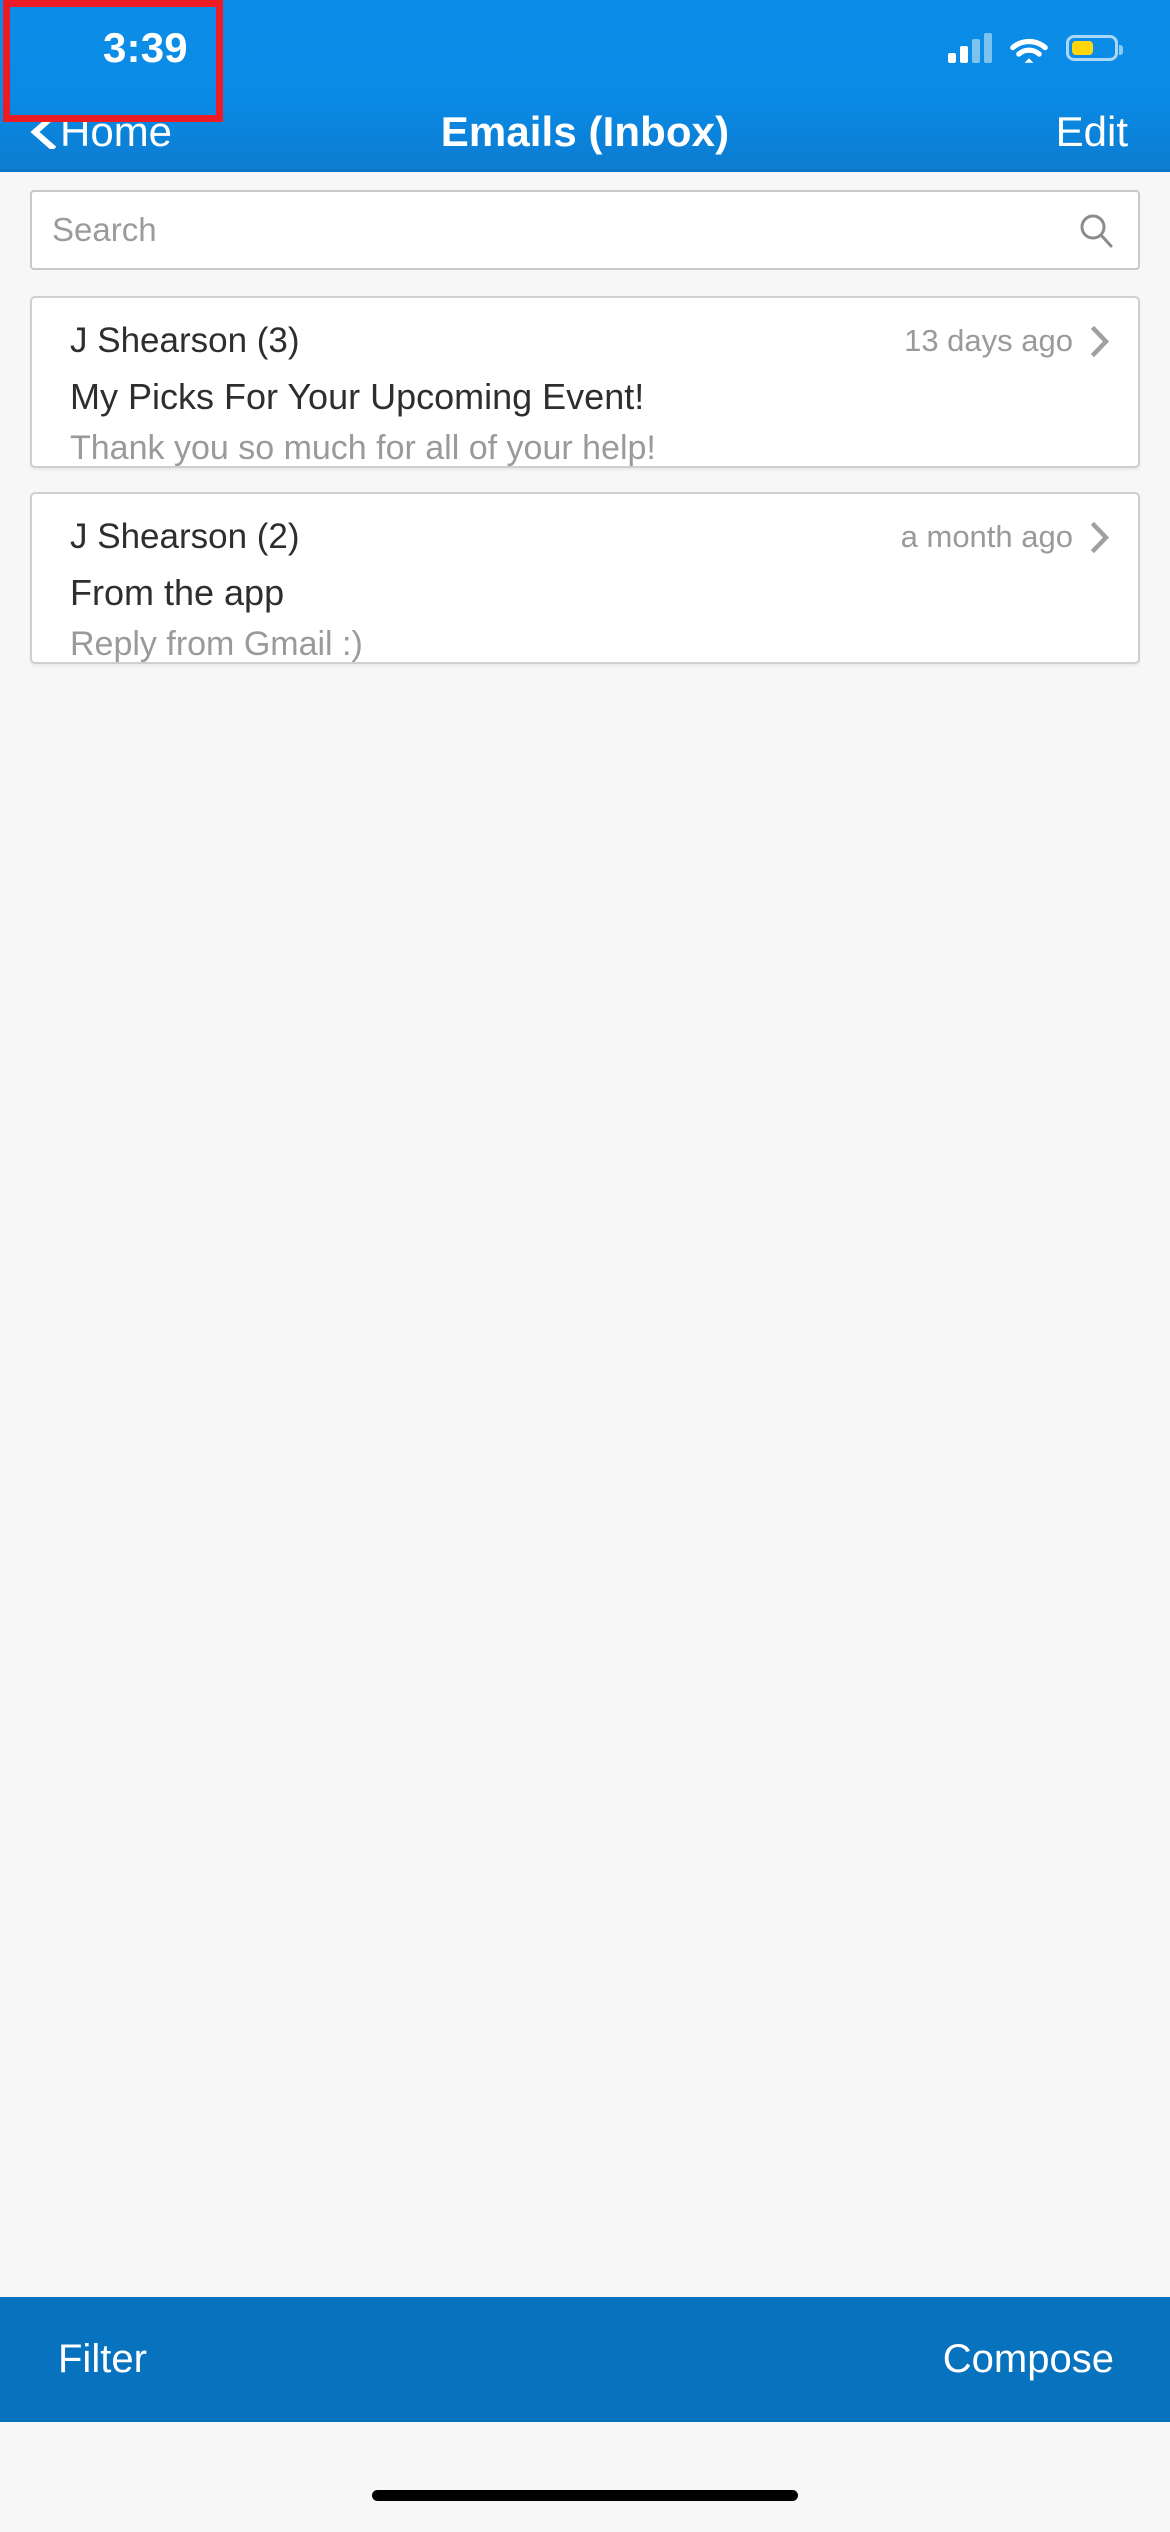  Describe the element at coordinates (1028, 2359) in the screenshot. I see `compose-button-label: Compose` at that location.